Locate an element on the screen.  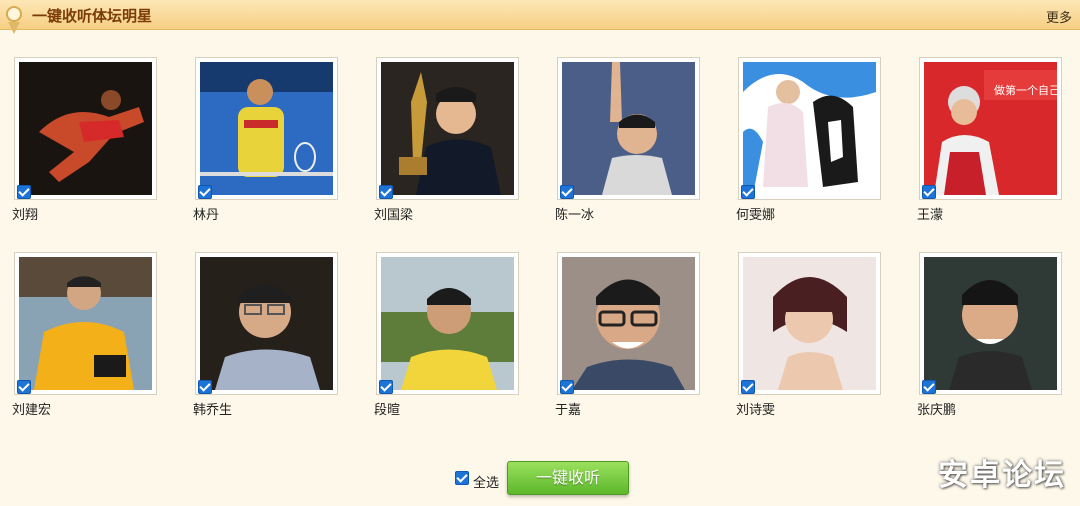
star-card: 张庆鹏 is located at coordinates (990, 337).